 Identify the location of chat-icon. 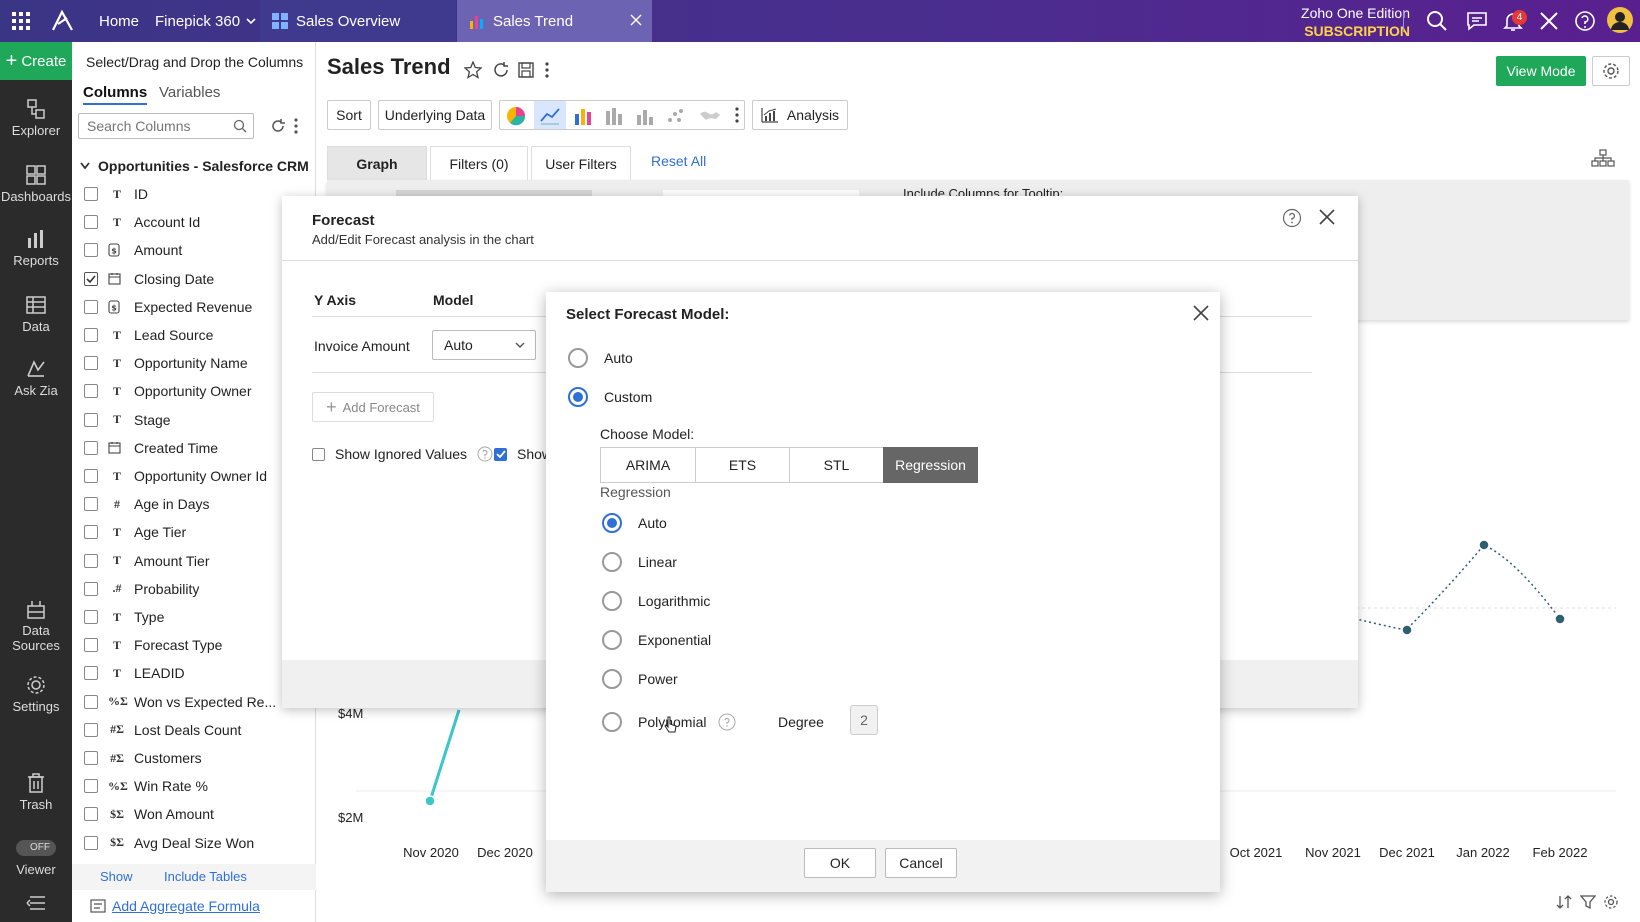
(1477, 21).